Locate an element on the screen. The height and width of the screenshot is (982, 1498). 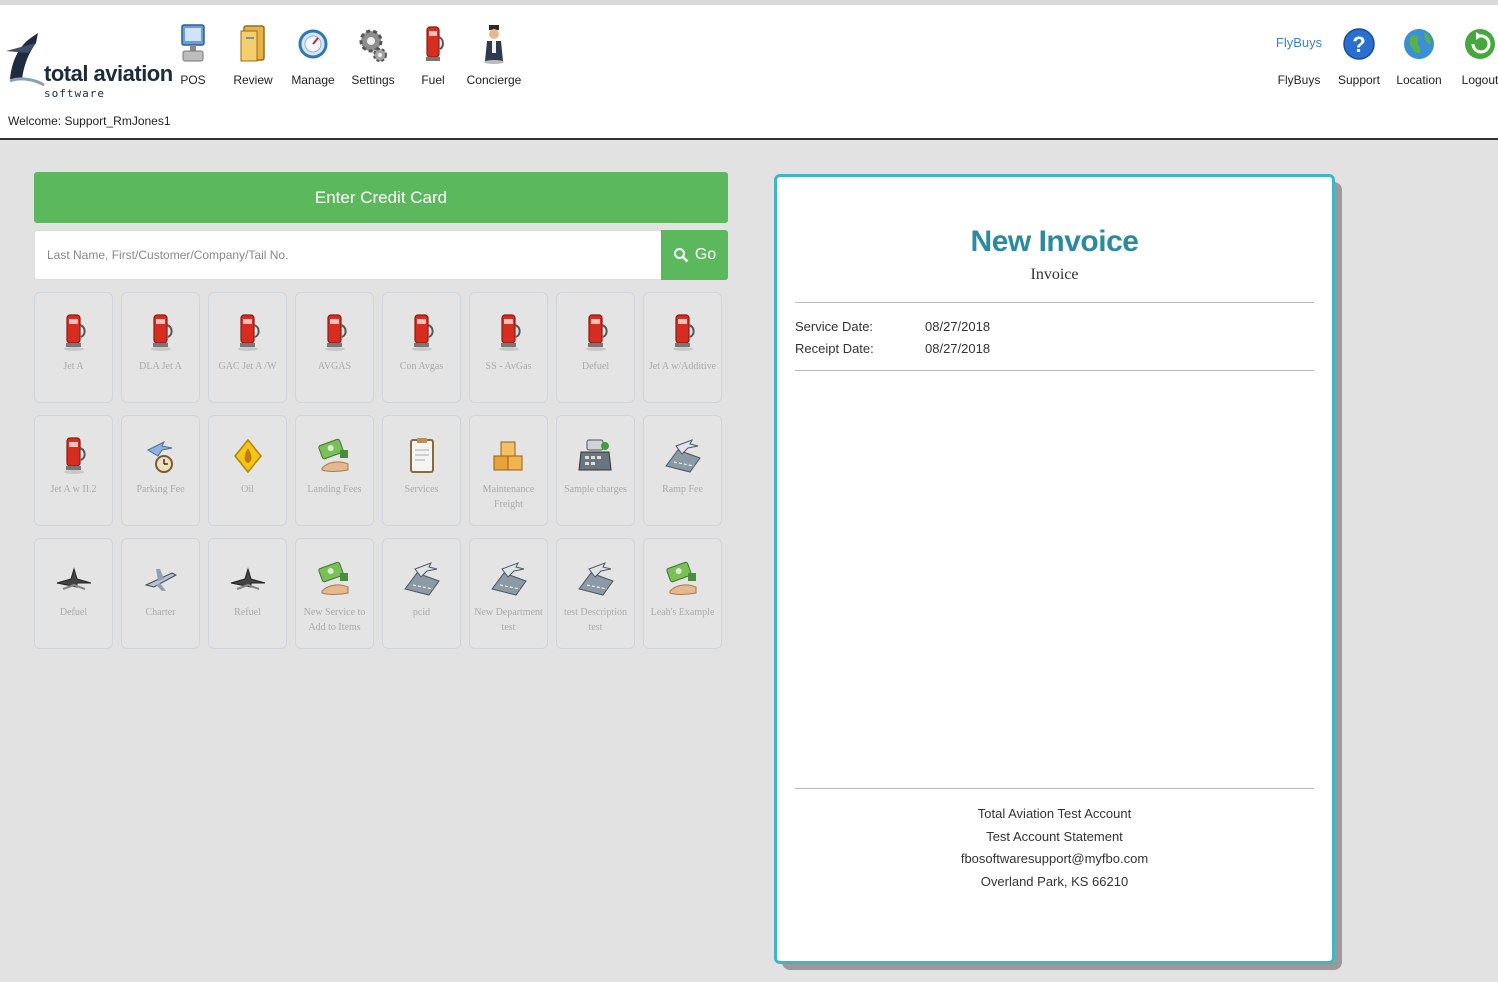
product-tile: SS - AvGas is located at coordinates (508, 347).